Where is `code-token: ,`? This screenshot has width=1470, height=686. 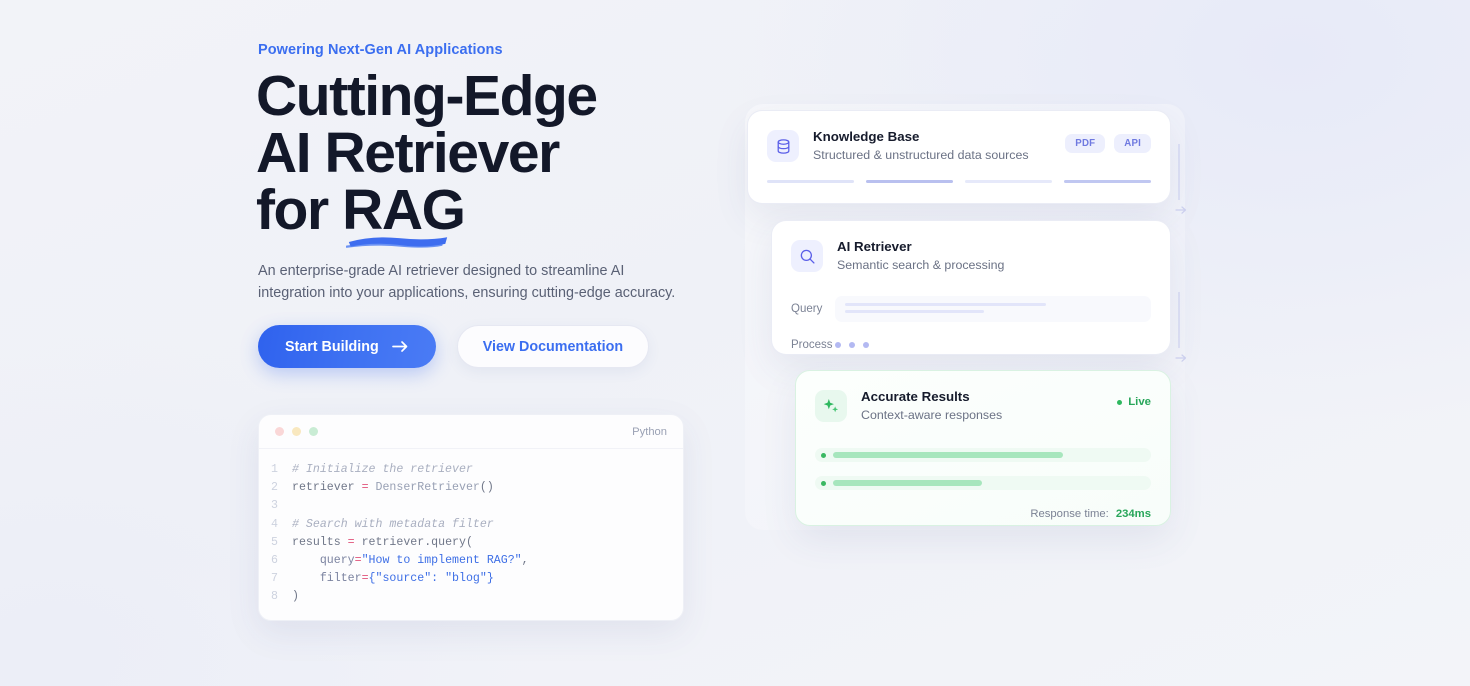
code-token: , is located at coordinates (525, 561).